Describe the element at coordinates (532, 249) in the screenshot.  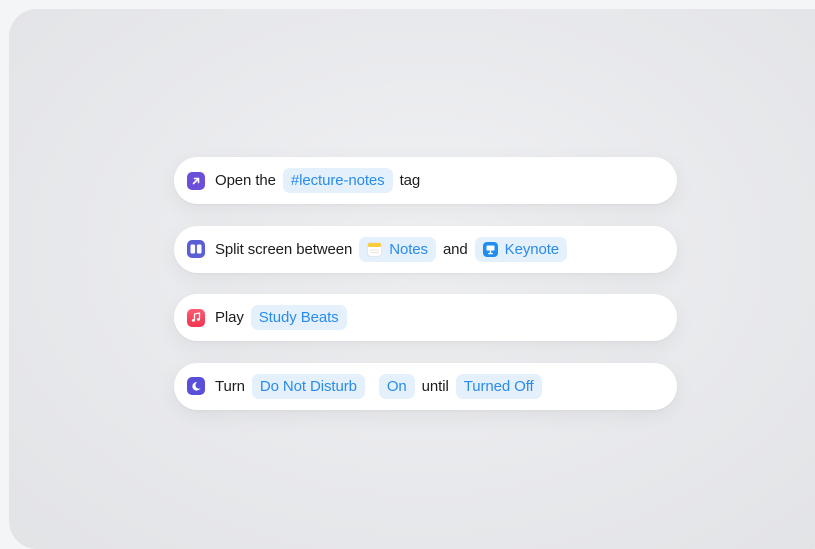
I see `app-token-label: Keynote` at that location.